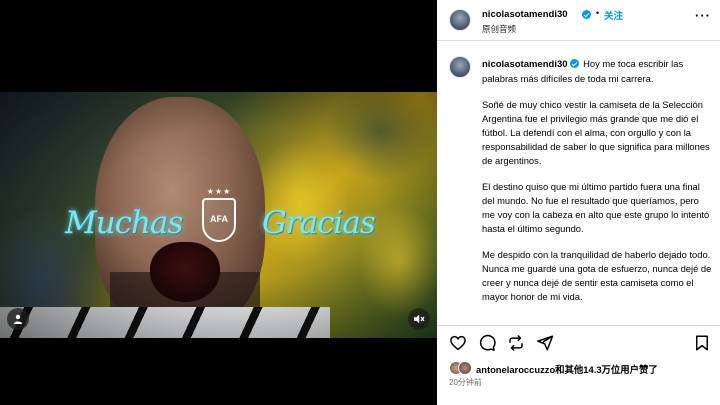 The height and width of the screenshot is (405, 720). I want to click on post-timestamp: 20分钟前, so click(465, 382).